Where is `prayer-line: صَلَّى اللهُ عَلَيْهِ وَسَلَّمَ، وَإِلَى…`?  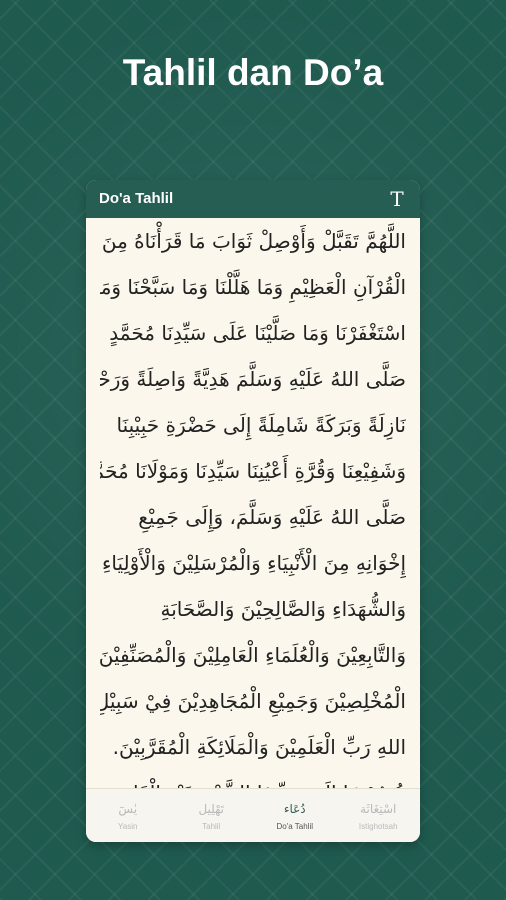 prayer-line: صَلَّى اللهُ عَلَيْهِ وَسَلَّمَ، وَإِلَى… is located at coordinates (272, 517).